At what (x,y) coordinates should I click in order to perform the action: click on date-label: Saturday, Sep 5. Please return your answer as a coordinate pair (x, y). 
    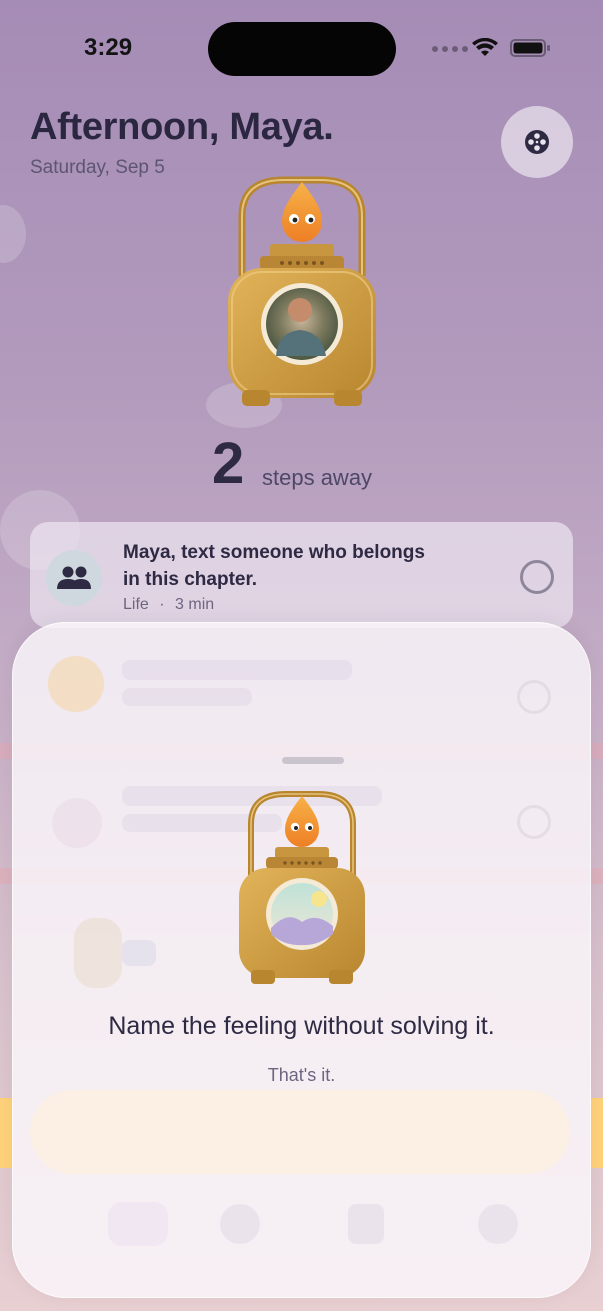
    Looking at the image, I should click on (97, 167).